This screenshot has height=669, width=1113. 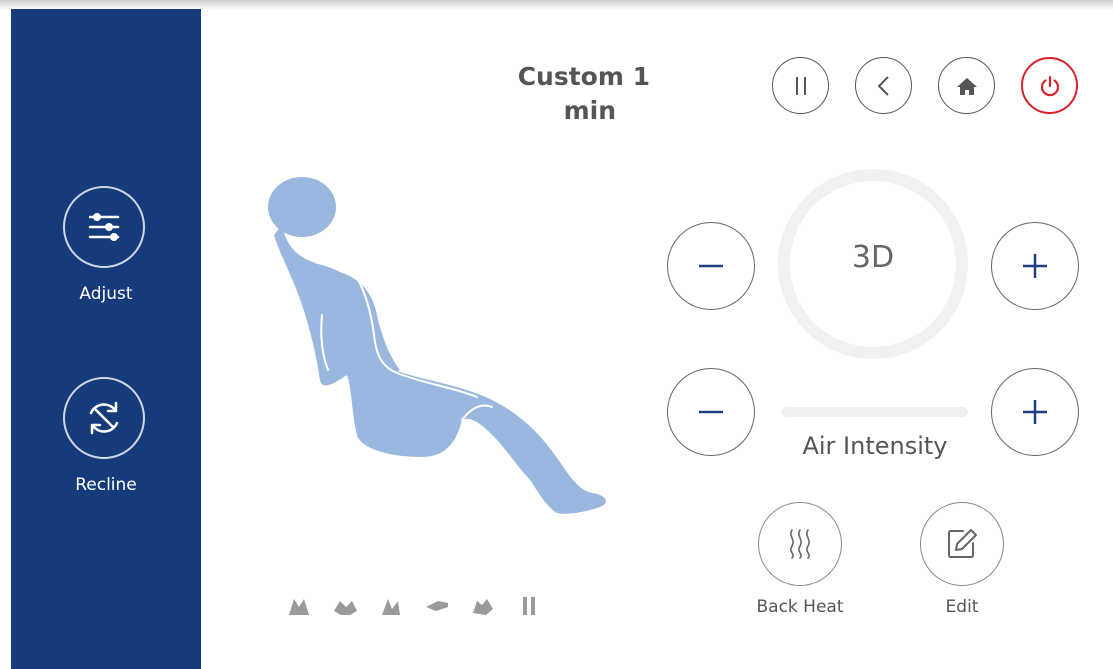 I want to click on power-icon, so click(x=1049, y=85).